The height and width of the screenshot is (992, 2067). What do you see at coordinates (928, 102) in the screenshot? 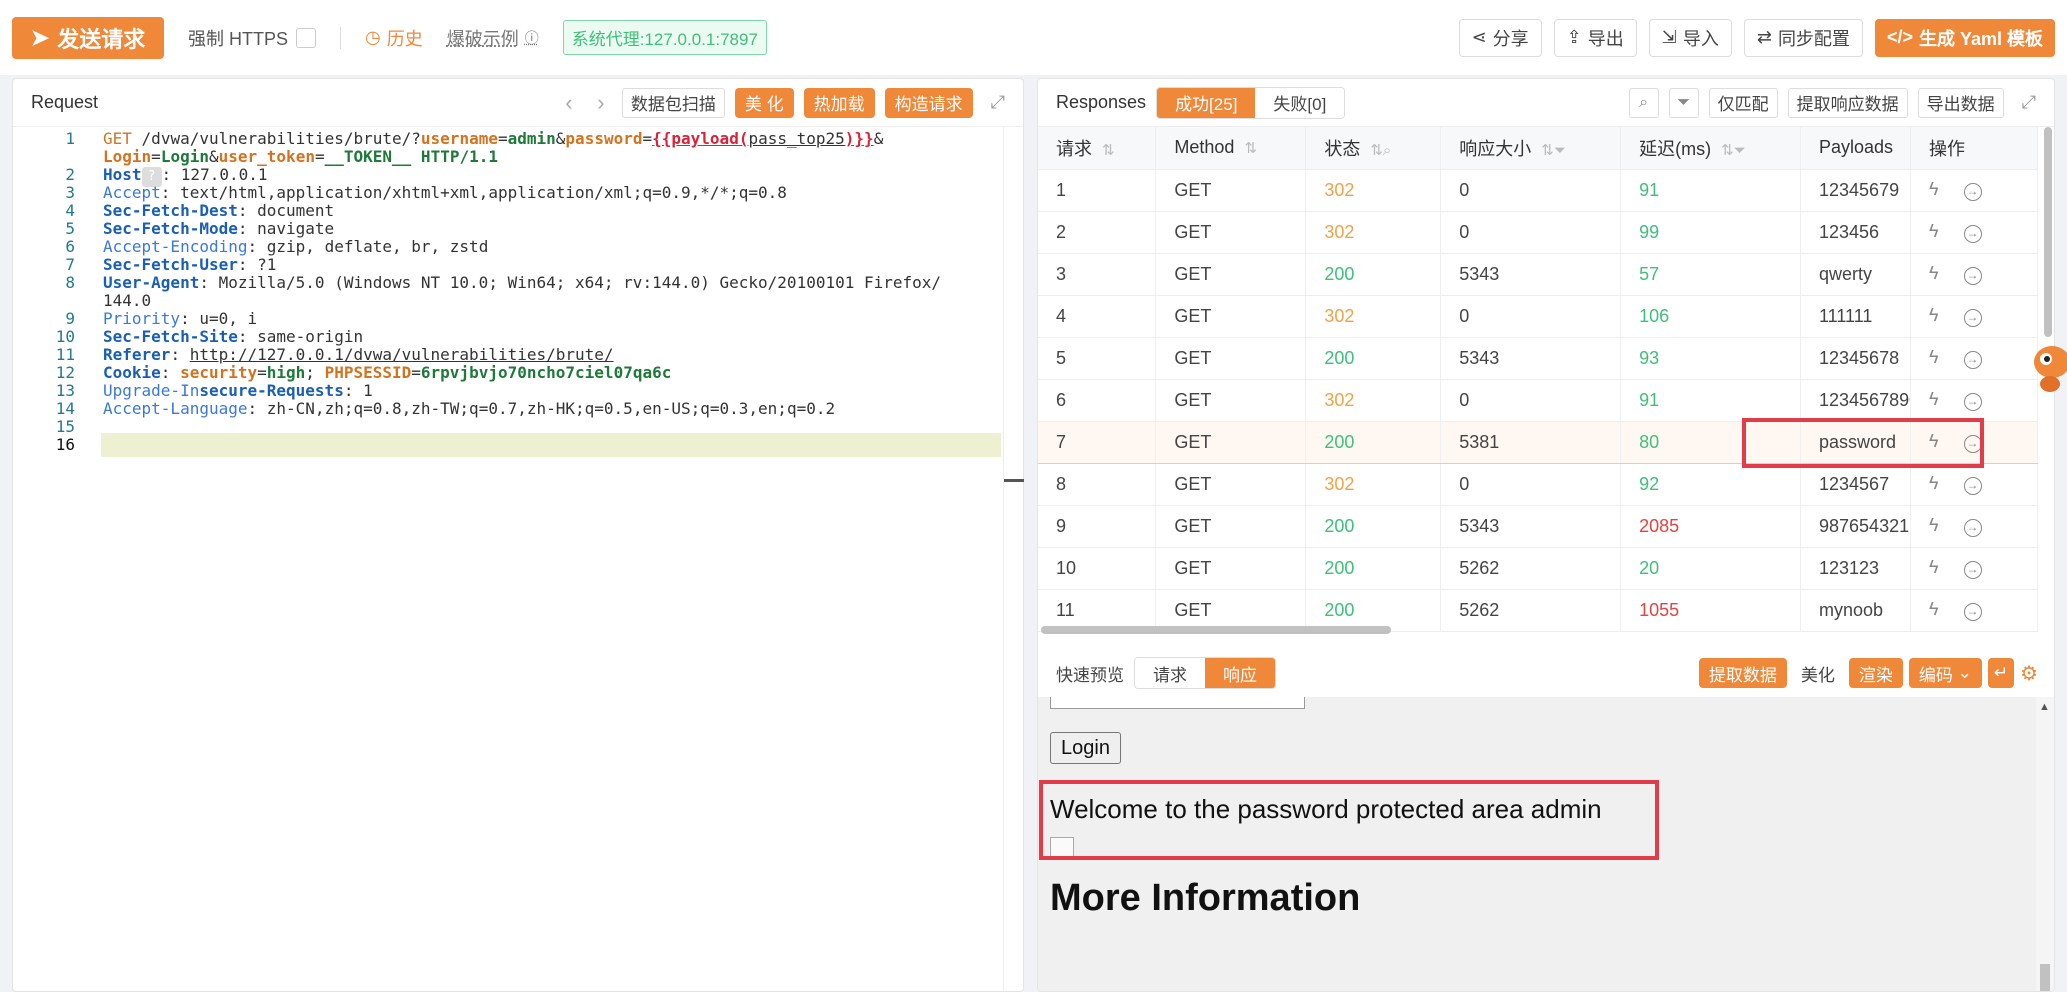
I see `build-request-button: 构造请求` at bounding box center [928, 102].